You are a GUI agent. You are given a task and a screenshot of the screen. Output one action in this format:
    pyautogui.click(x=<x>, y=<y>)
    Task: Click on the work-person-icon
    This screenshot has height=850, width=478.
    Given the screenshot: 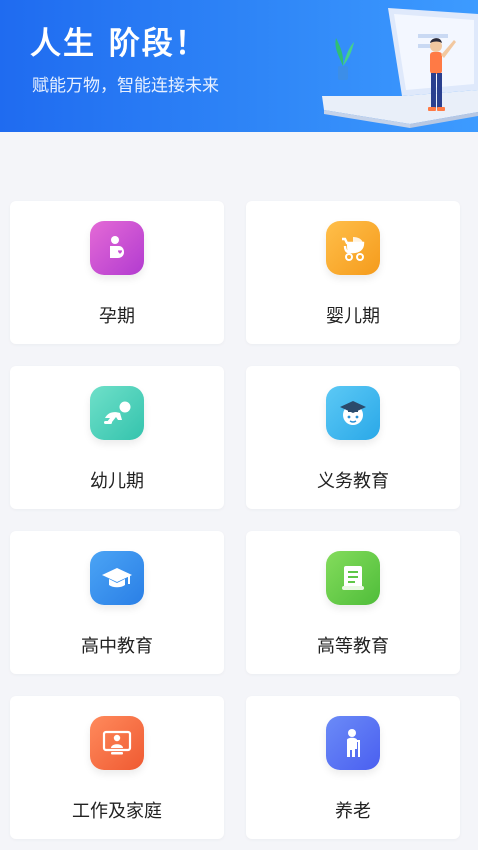 What is the action you would take?
    pyautogui.click(x=117, y=743)
    